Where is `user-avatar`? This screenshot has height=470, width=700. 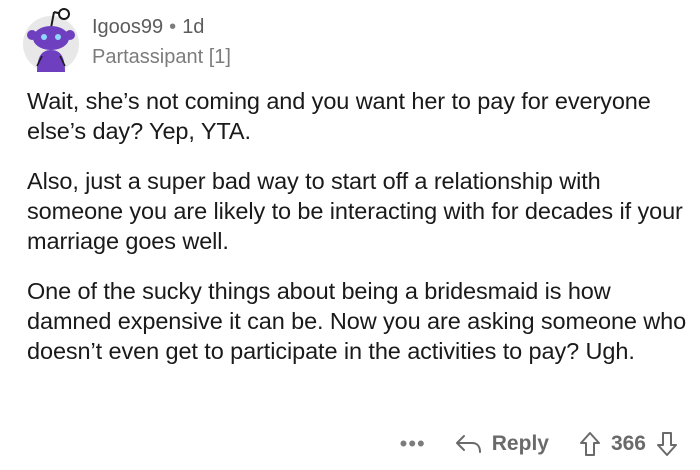
user-avatar is located at coordinates (51, 38).